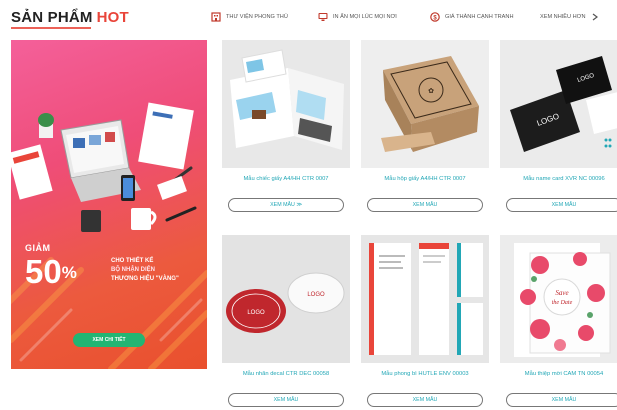 Image resolution: width=617 pixels, height=410 pixels. What do you see at coordinates (479, 16) in the screenshot?
I see `nav-item-price-label: GIÁ THÀNH CẠNH TRANH` at bounding box center [479, 16].